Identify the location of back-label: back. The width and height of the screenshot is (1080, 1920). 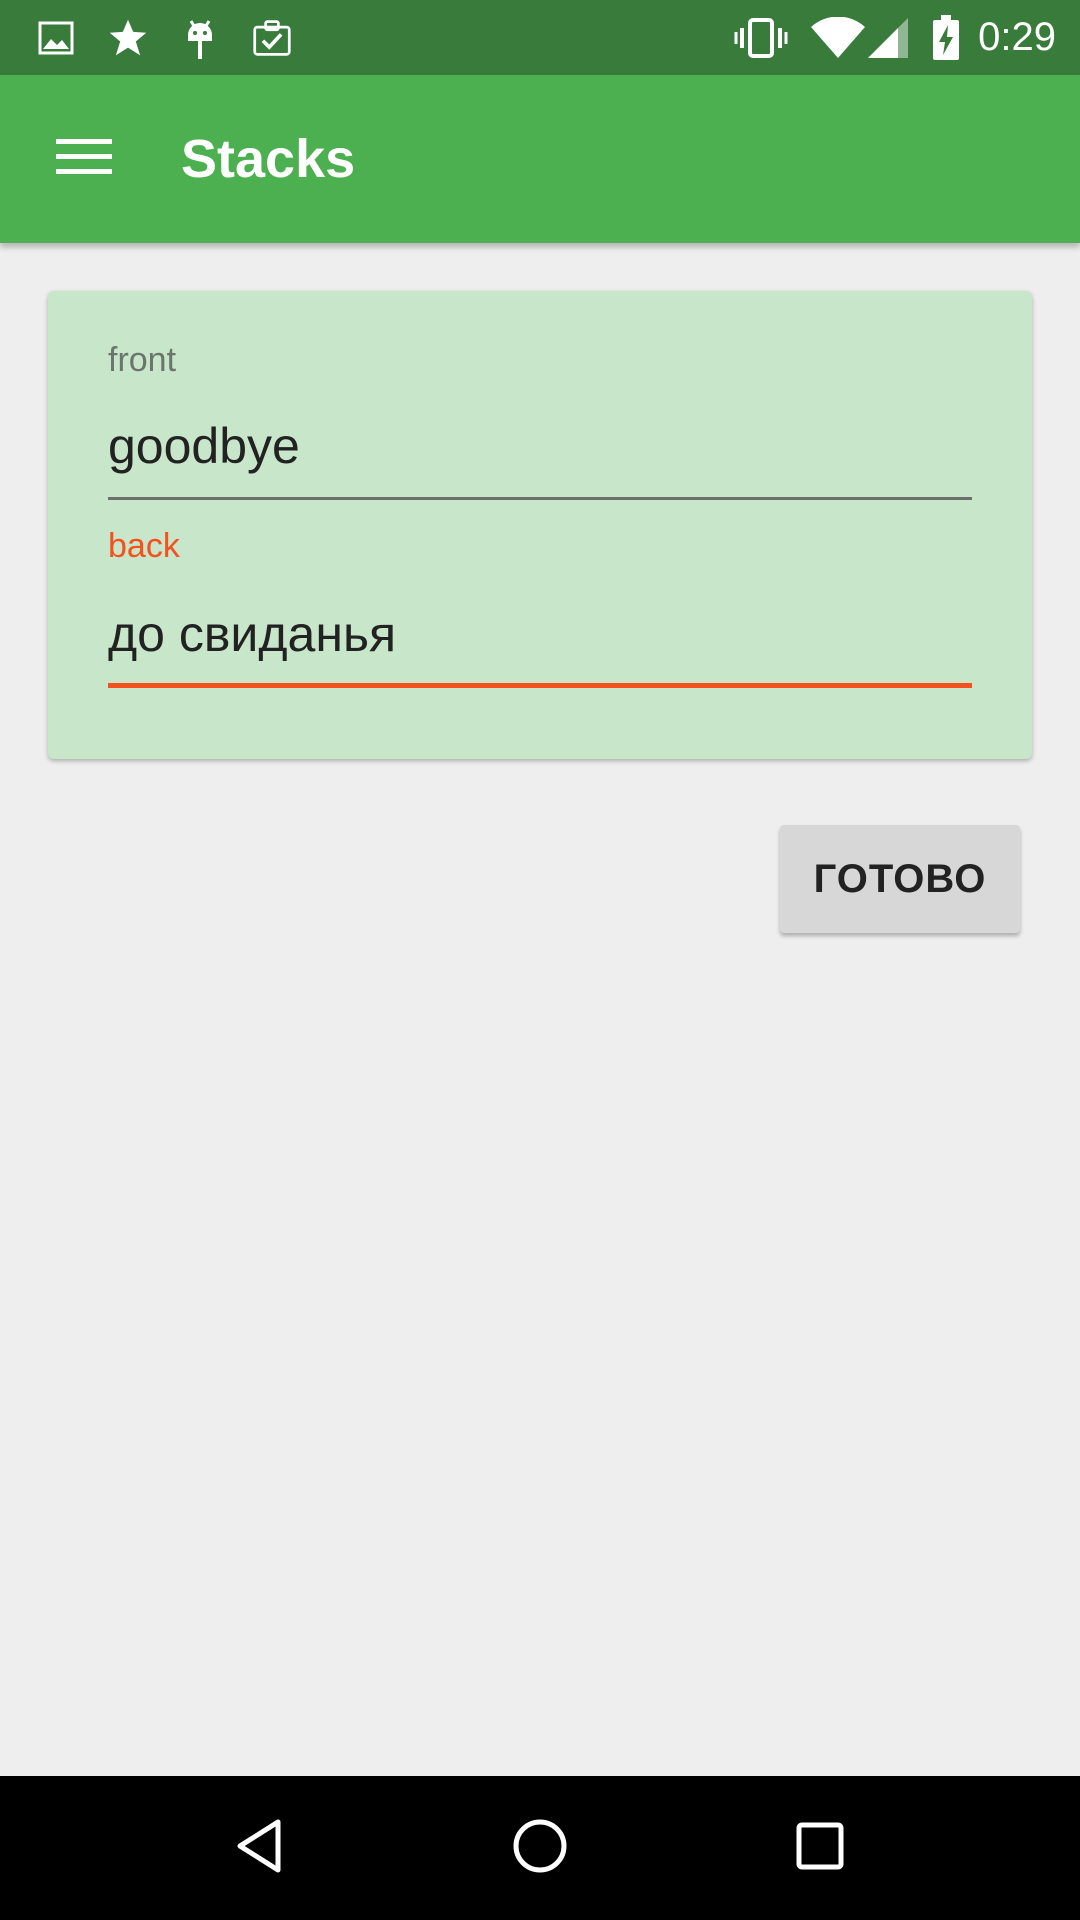
(144, 546).